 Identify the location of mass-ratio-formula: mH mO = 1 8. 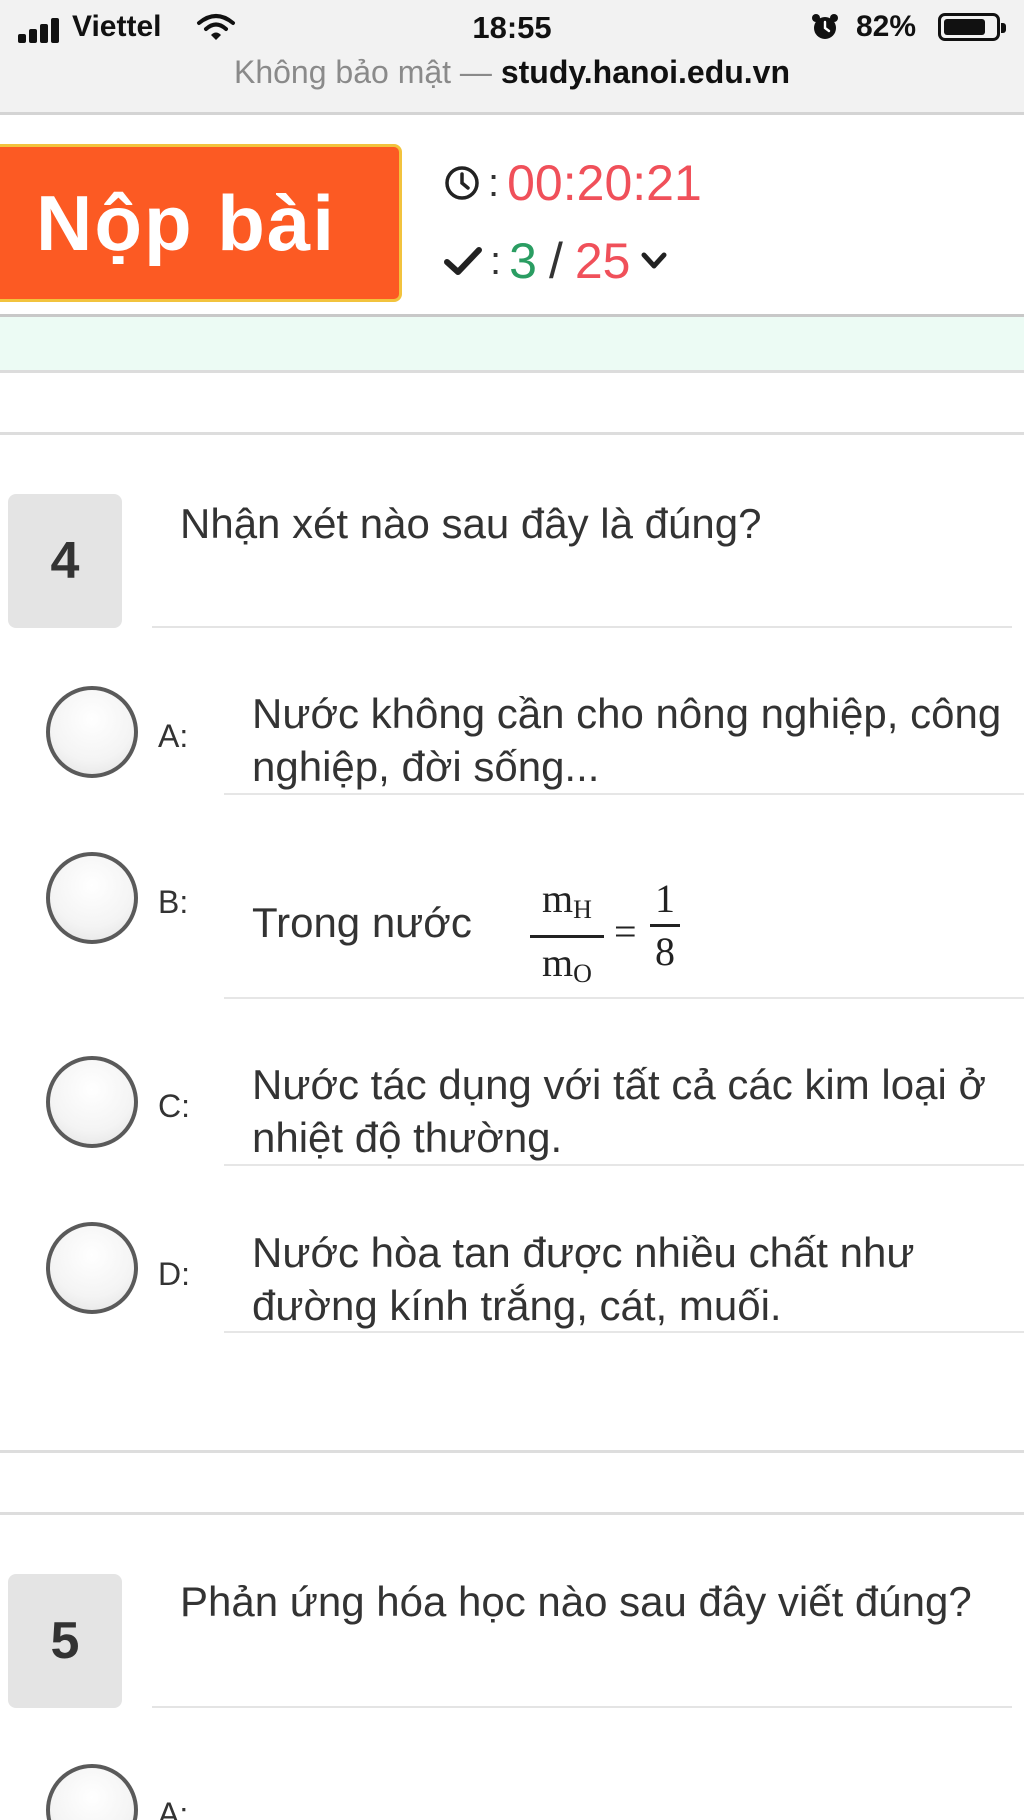
(610, 935).